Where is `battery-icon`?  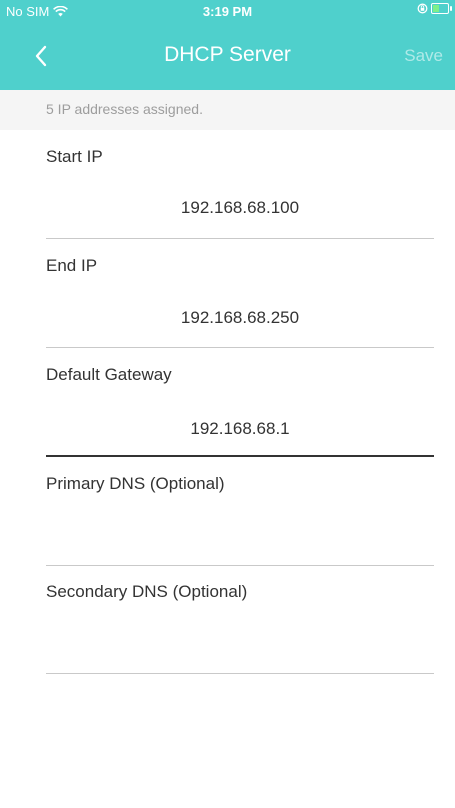
battery-icon is located at coordinates (441, 8).